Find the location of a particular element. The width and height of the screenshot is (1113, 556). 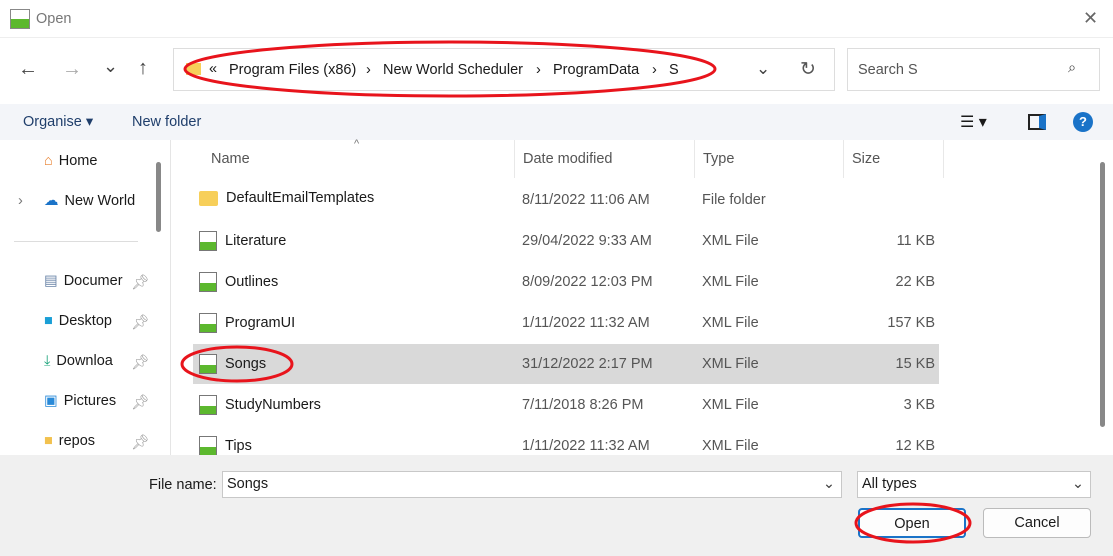

sidebar-item-label: Downloa is located at coordinates (84, 361).